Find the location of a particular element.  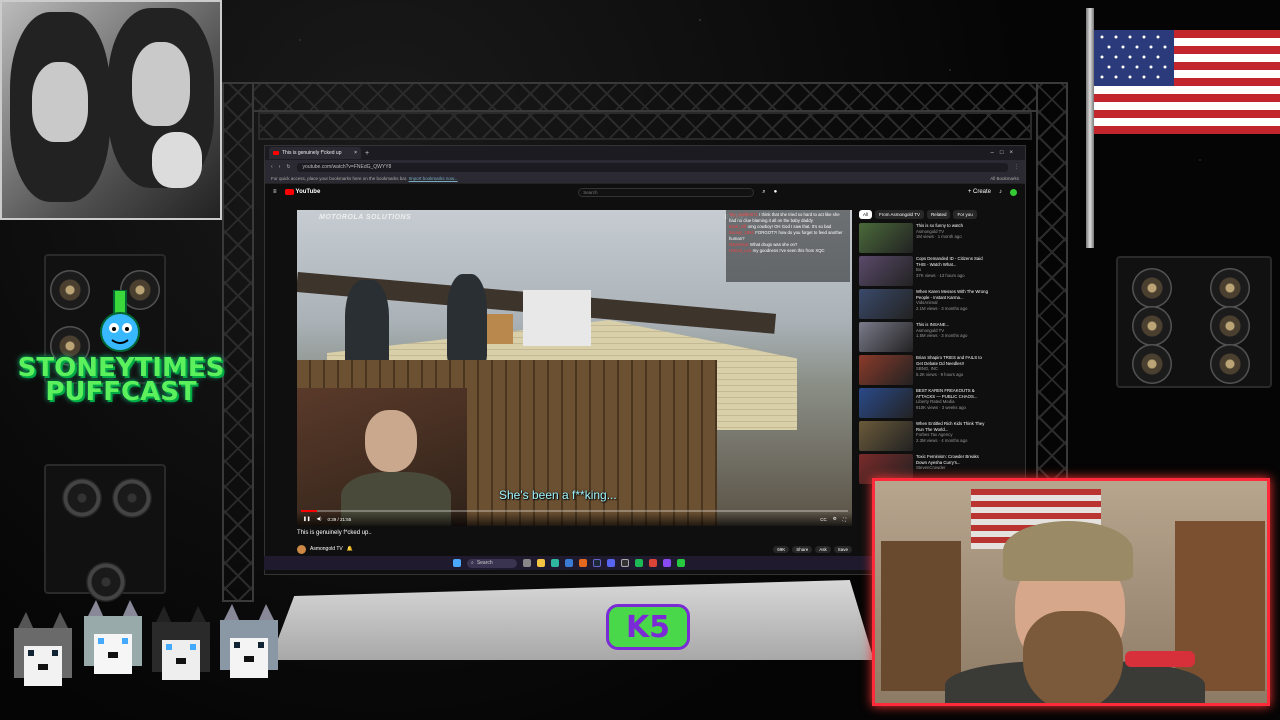

youtube-logo: YouTube is located at coordinates (302, 192).